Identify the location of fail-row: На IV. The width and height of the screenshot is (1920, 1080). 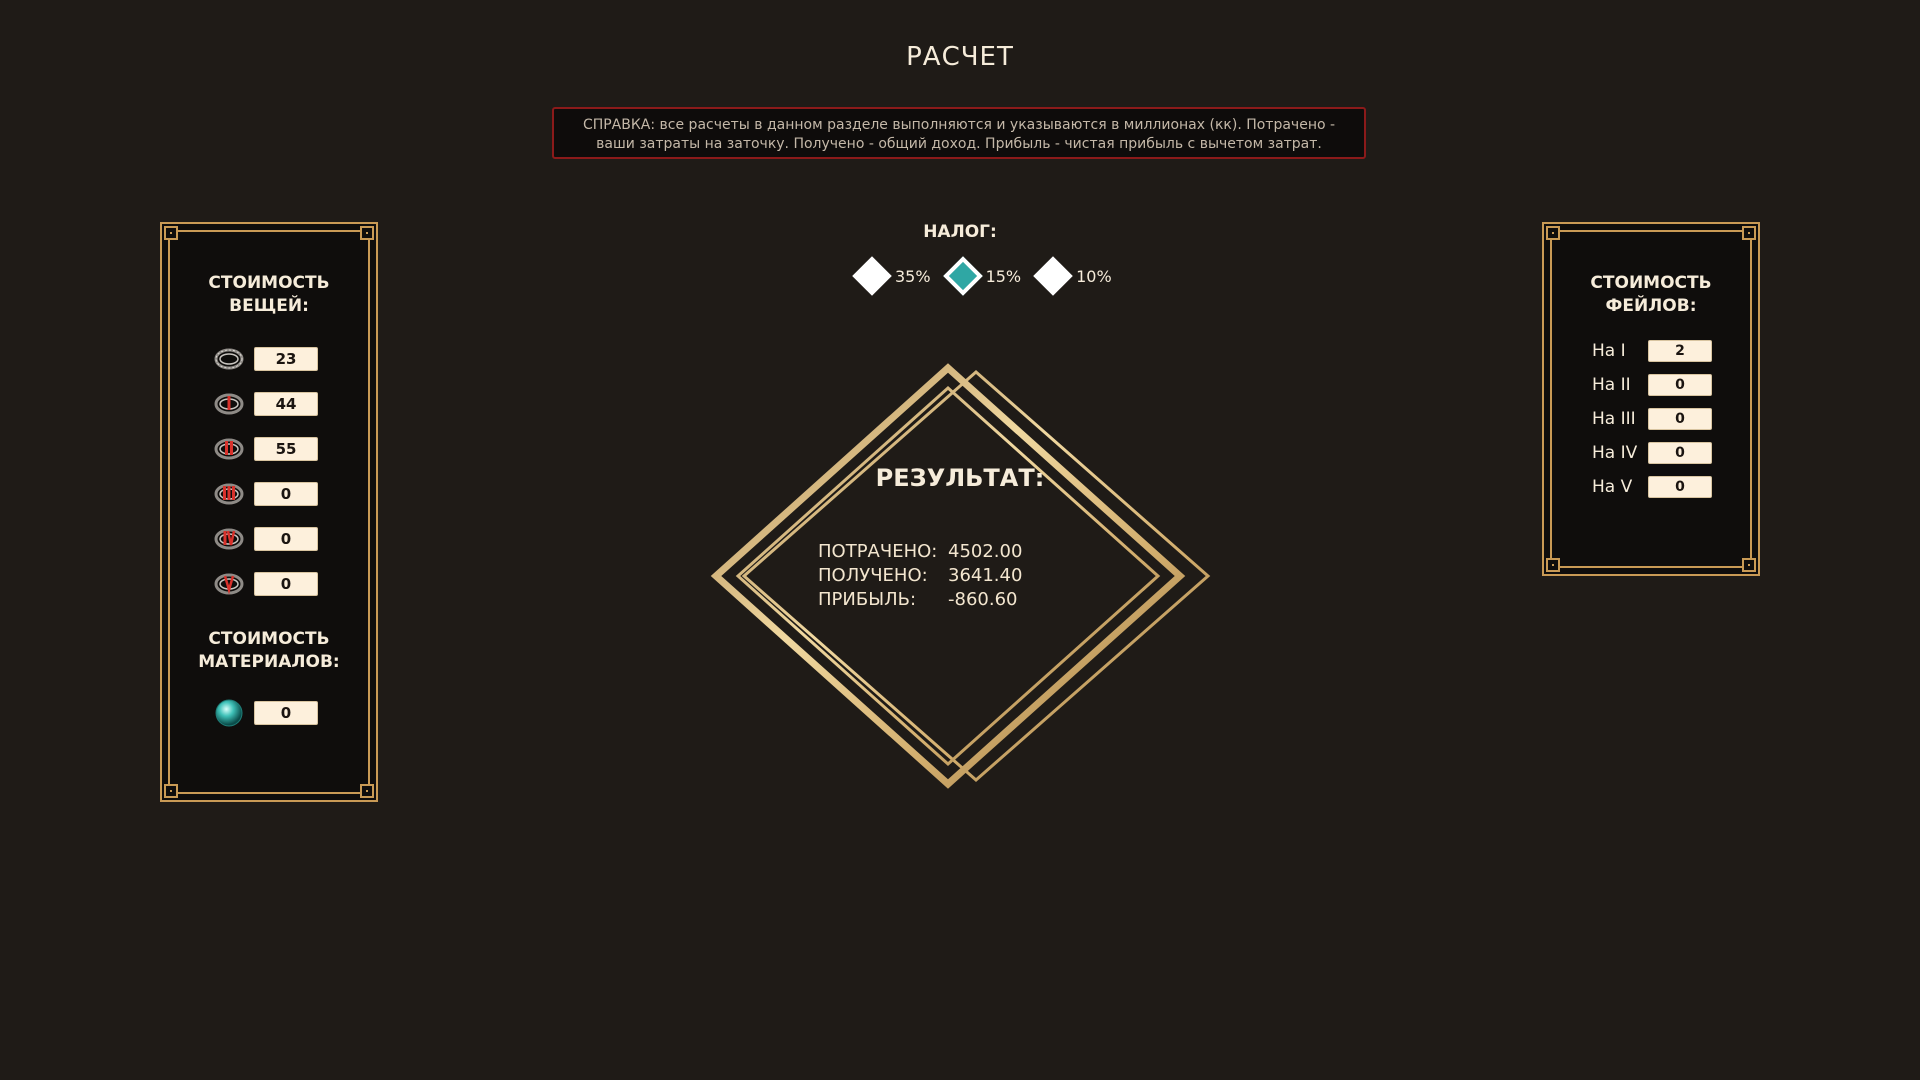
(1652, 453).